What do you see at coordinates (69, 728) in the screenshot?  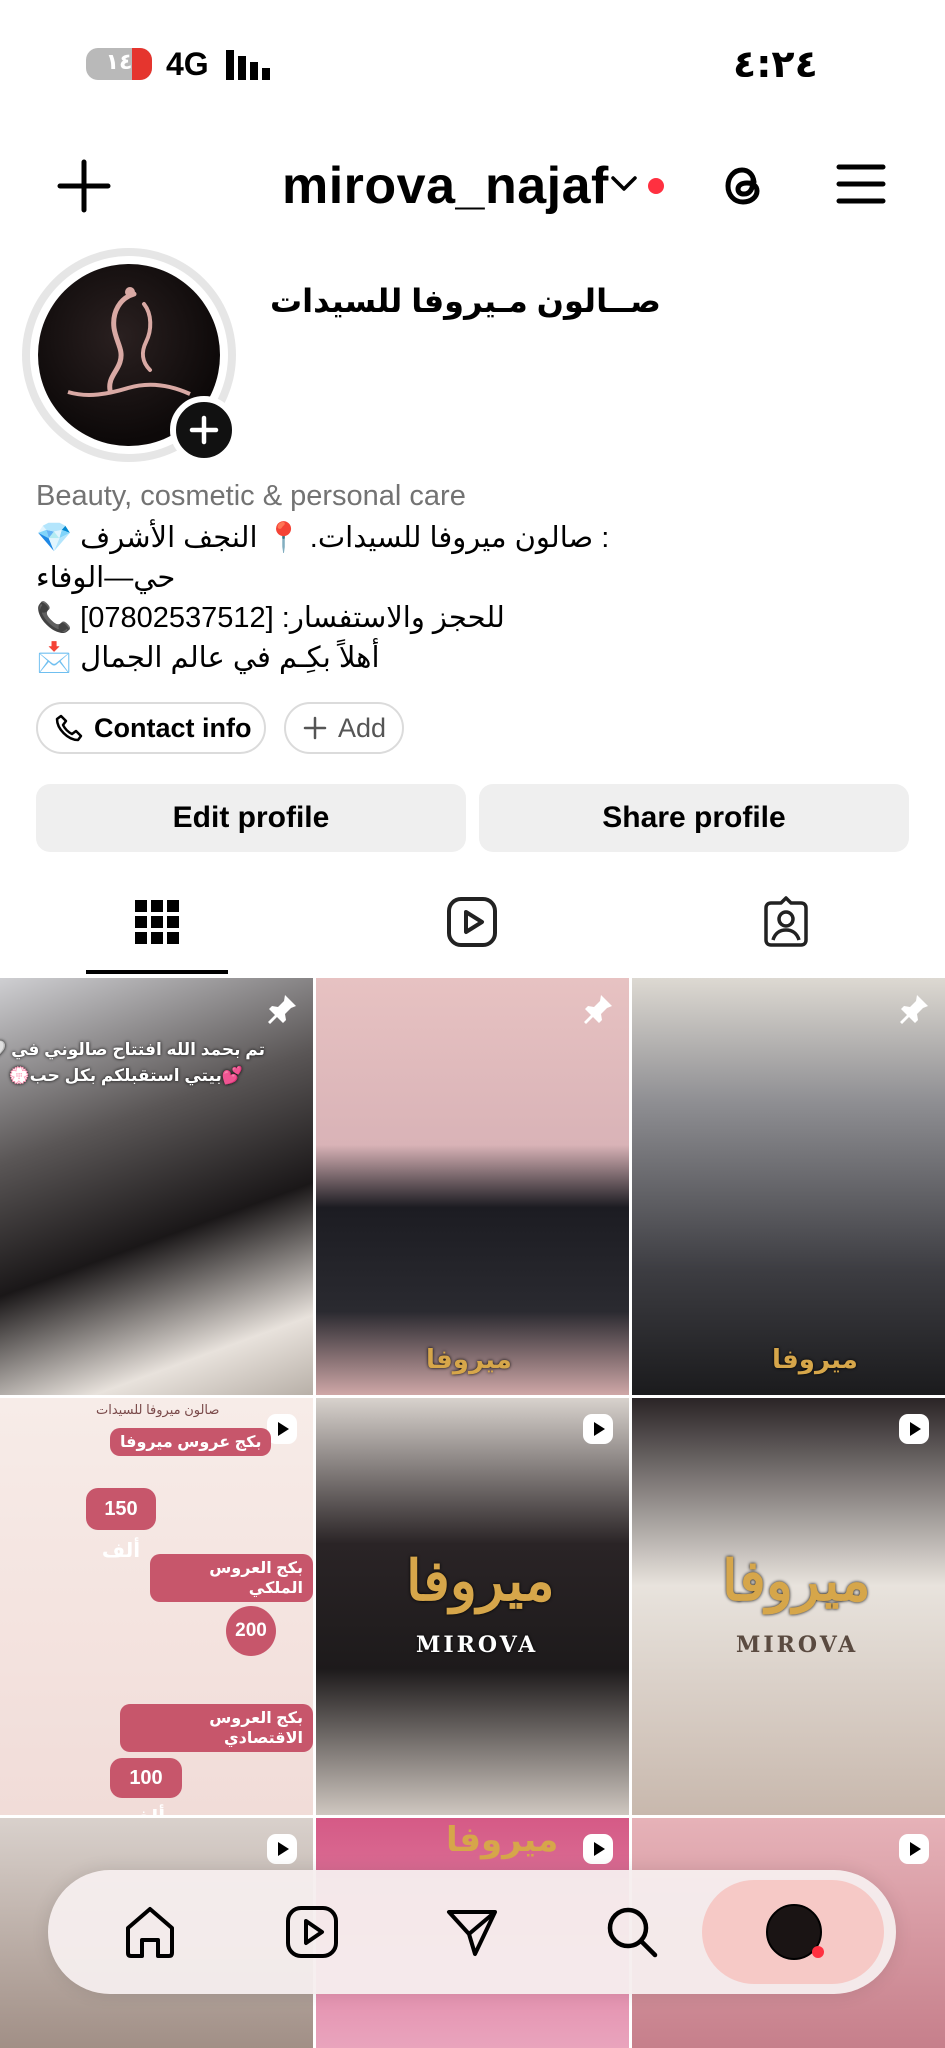 I see `phone-icon` at bounding box center [69, 728].